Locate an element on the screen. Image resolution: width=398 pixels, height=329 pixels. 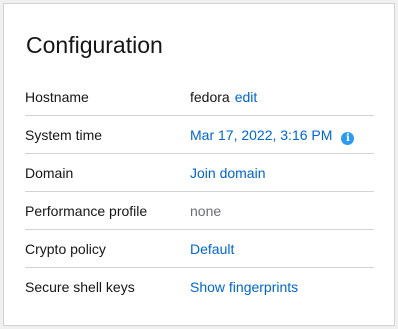
row-system-time: System time Mar 17, 2022, 3:16 PM i is located at coordinates (199, 135).